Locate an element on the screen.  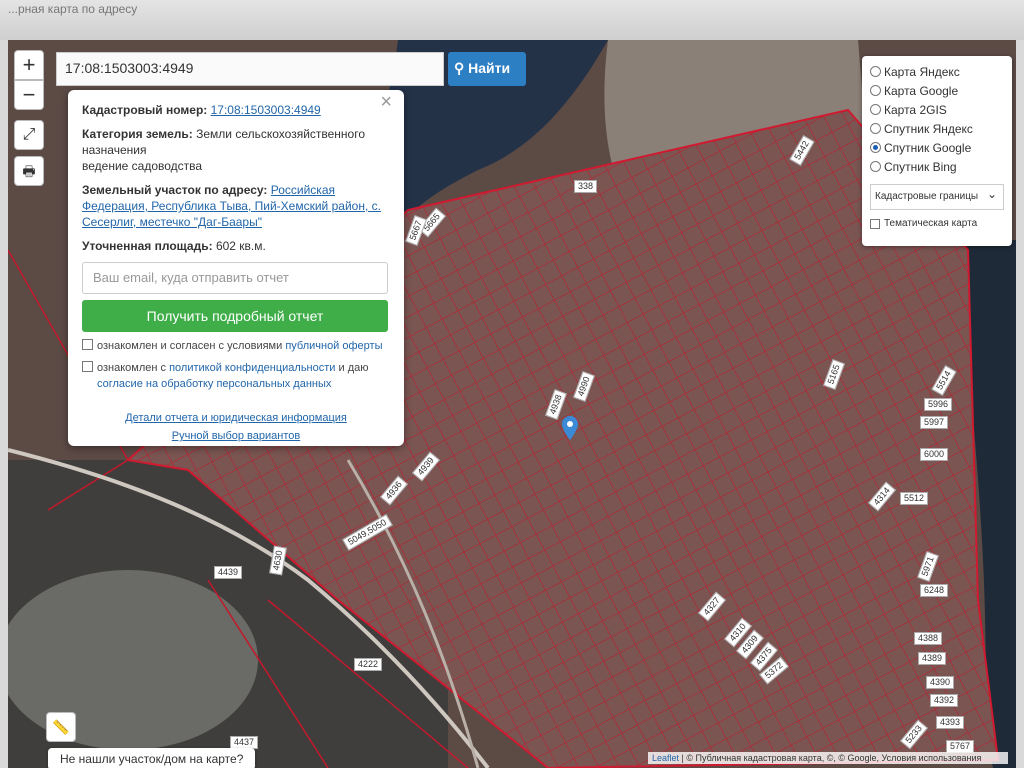
search-input: 17:08:1503003:4949 is located at coordinates (250, 69).